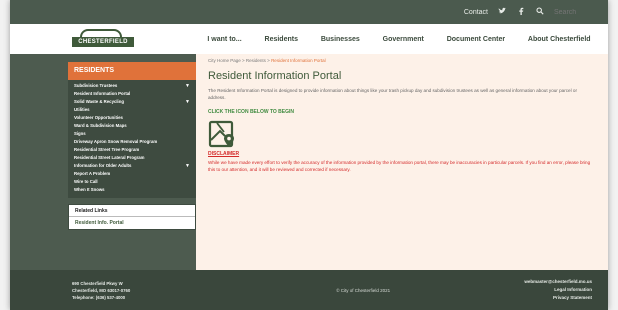 The width and height of the screenshot is (618, 310). What do you see at coordinates (132, 126) in the screenshot?
I see `sidebar-item-ward-maps: Ward & Subdivision Maps` at bounding box center [132, 126].